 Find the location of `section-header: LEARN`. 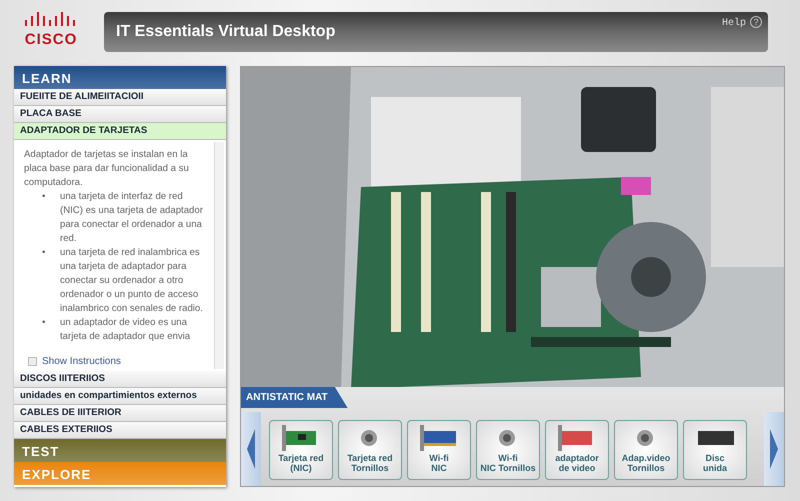

section-header: LEARN is located at coordinates (120, 77).